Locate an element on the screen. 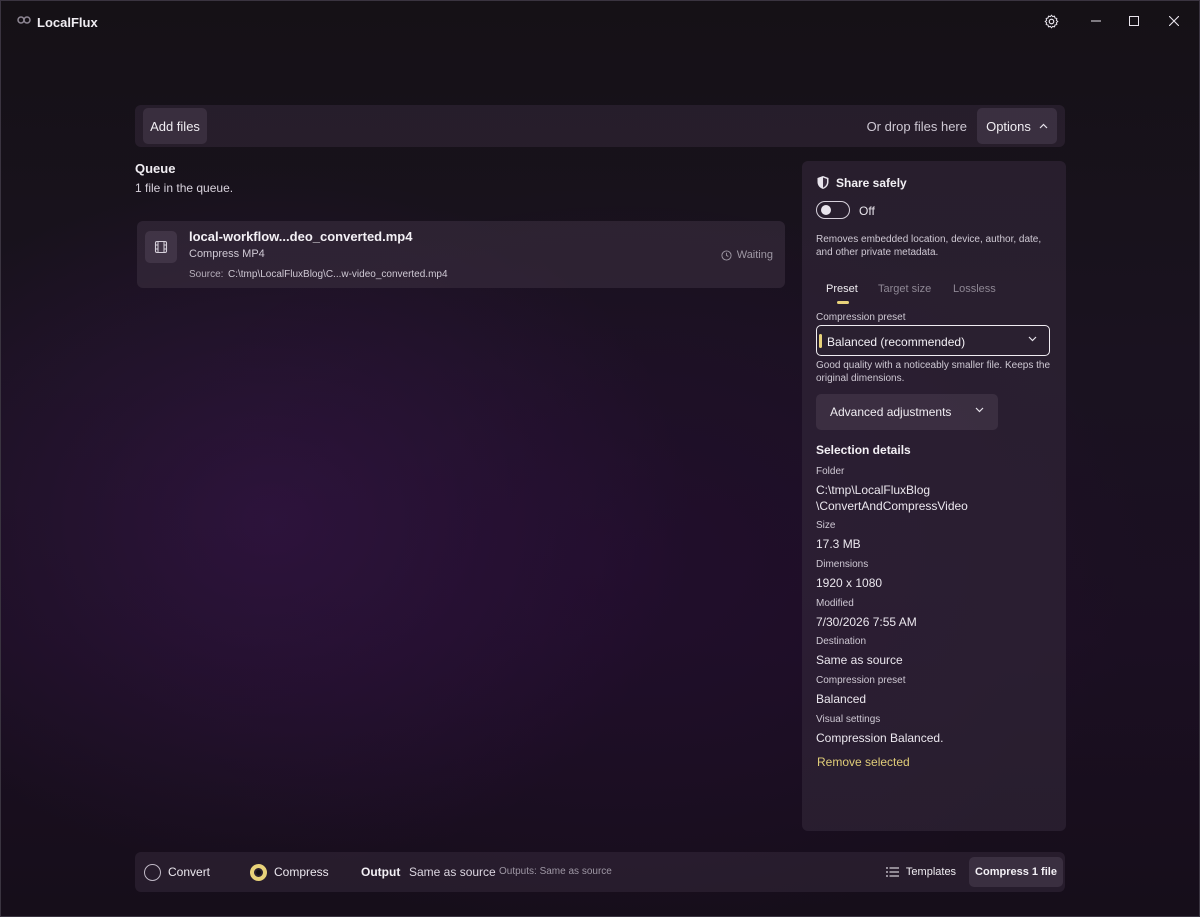  output-value: Same as source is located at coordinates (452, 872).